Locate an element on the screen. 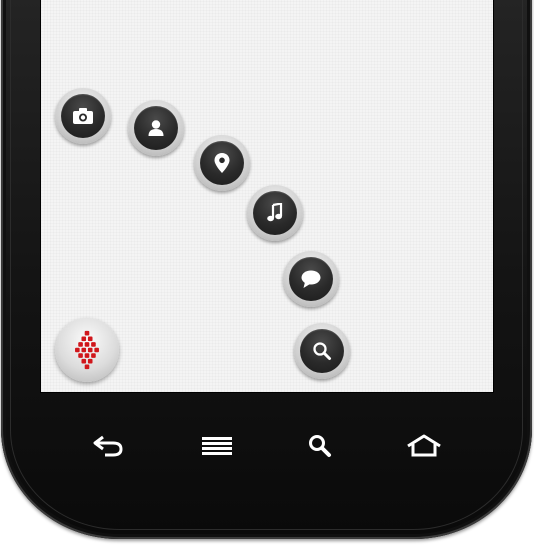 The image size is (534, 545). location-action-button is located at coordinates (222, 163).